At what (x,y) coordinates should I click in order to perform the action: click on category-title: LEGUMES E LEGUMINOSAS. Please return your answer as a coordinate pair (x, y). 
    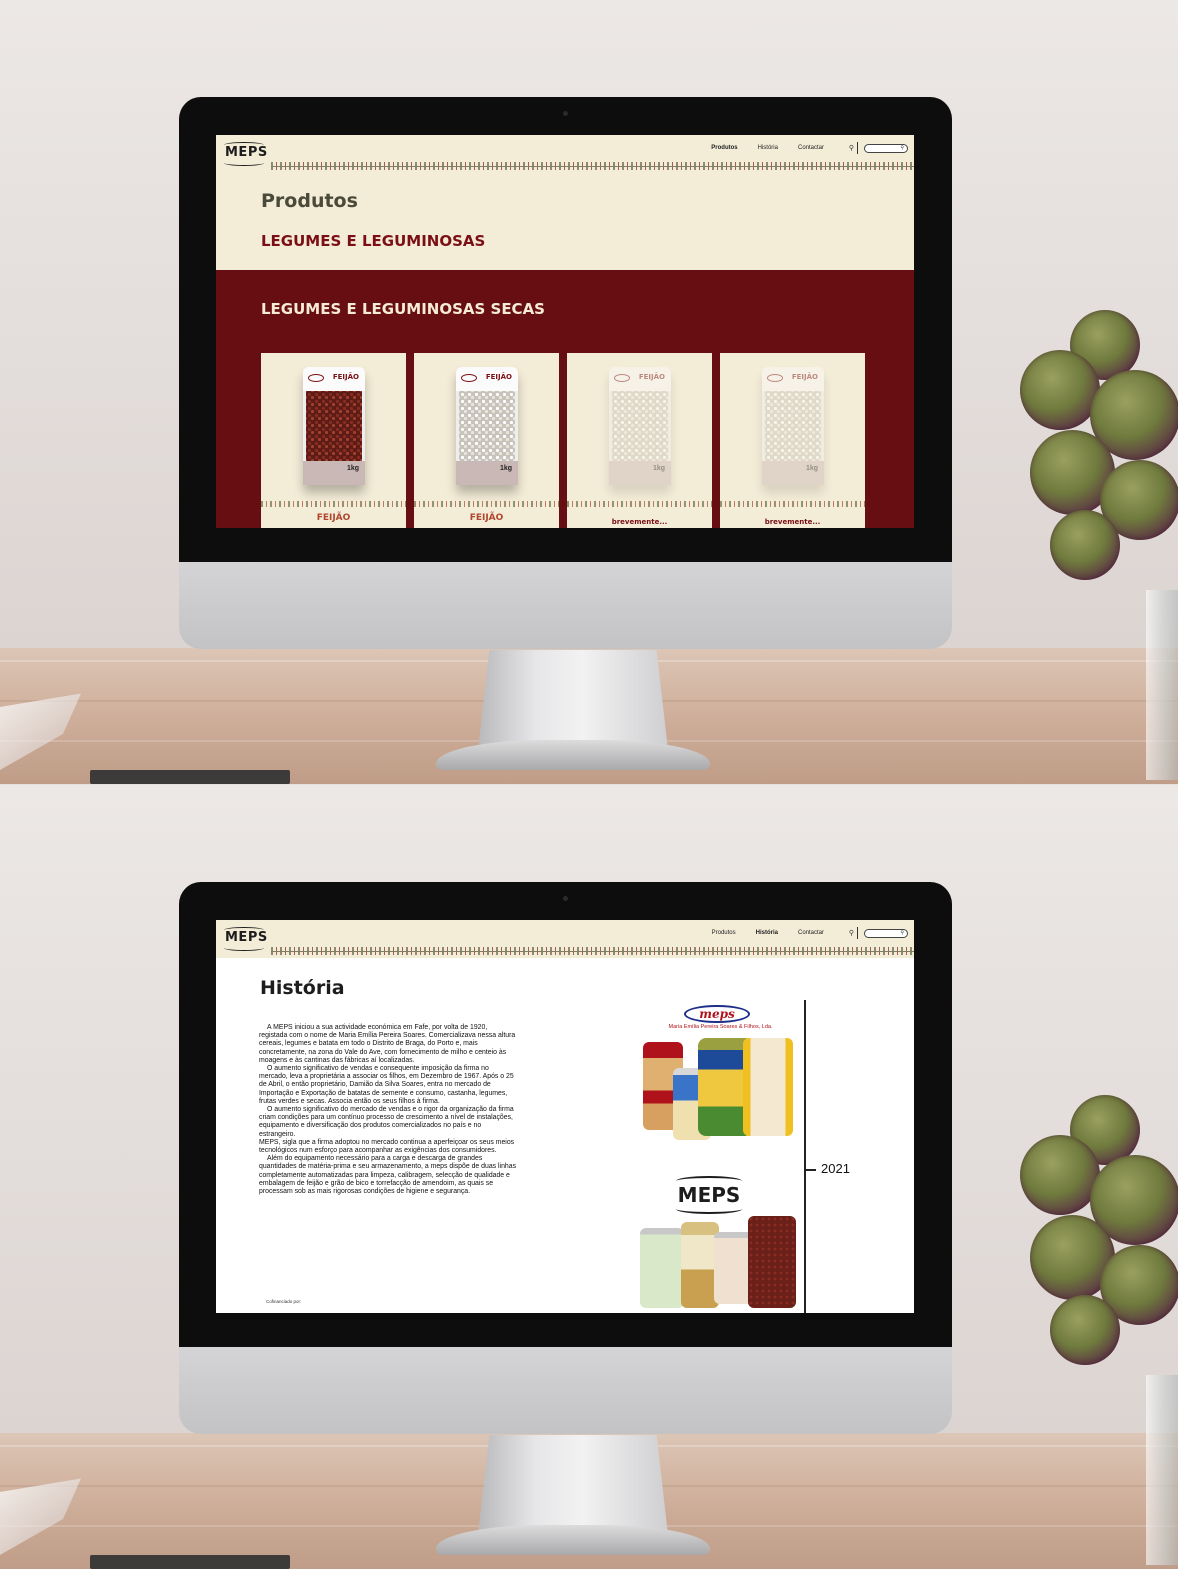
    Looking at the image, I should click on (373, 241).